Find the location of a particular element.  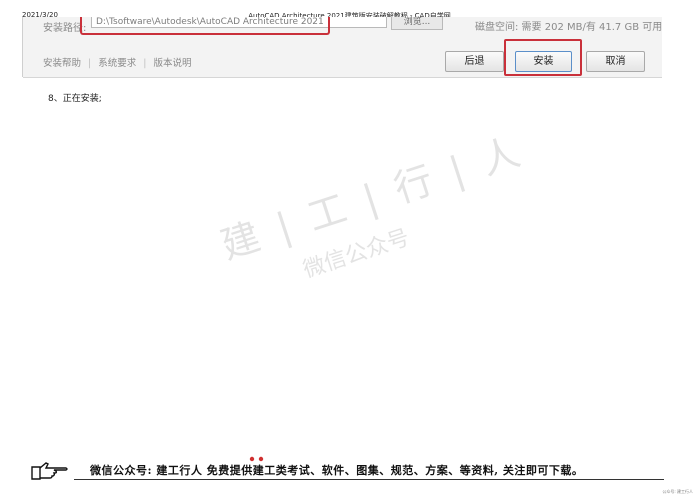

pointing-hand-icon is located at coordinates (49, 471).